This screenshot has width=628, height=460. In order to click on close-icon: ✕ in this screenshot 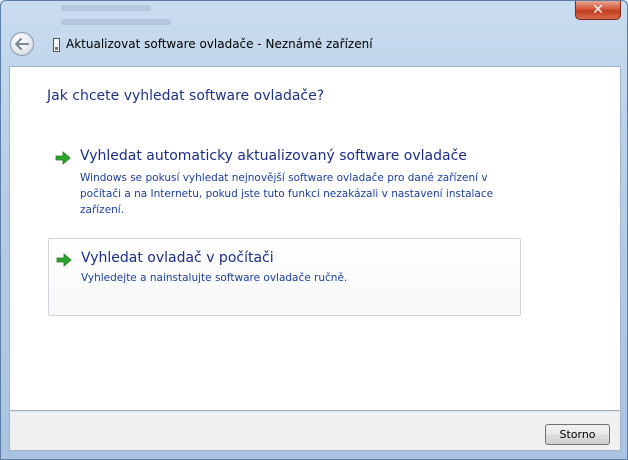, I will do `click(598, 10)`.